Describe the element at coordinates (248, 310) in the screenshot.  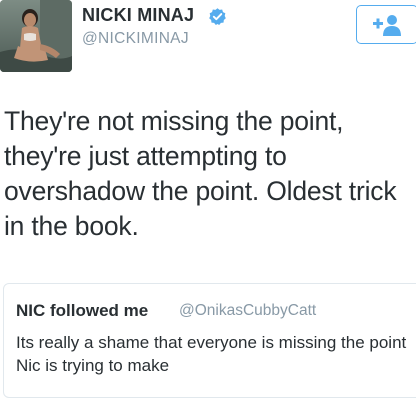
I see `quoted-handle: @OnikasCubbyCatt` at that location.